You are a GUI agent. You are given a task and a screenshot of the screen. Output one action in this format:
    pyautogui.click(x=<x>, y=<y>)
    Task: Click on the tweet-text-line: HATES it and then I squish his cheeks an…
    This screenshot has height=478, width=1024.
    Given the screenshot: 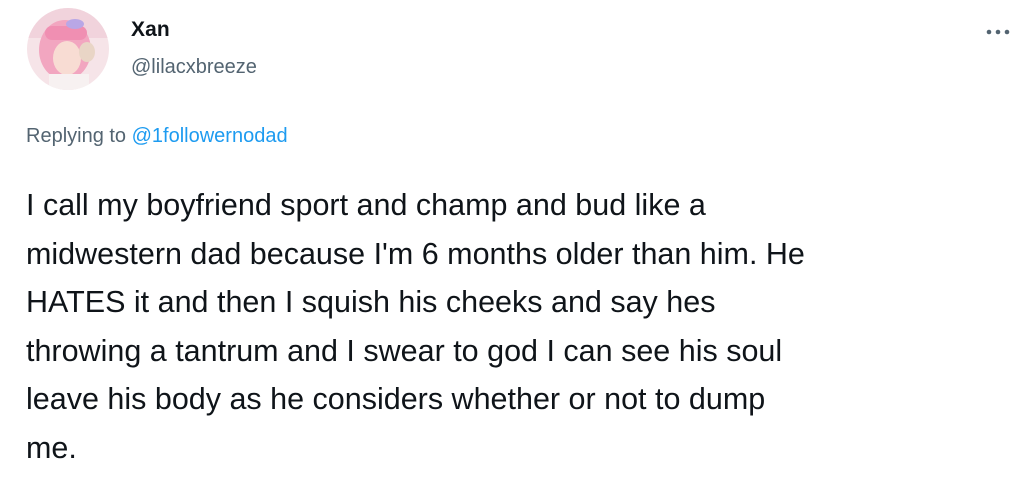 What is the action you would take?
    pyautogui.click(x=371, y=302)
    